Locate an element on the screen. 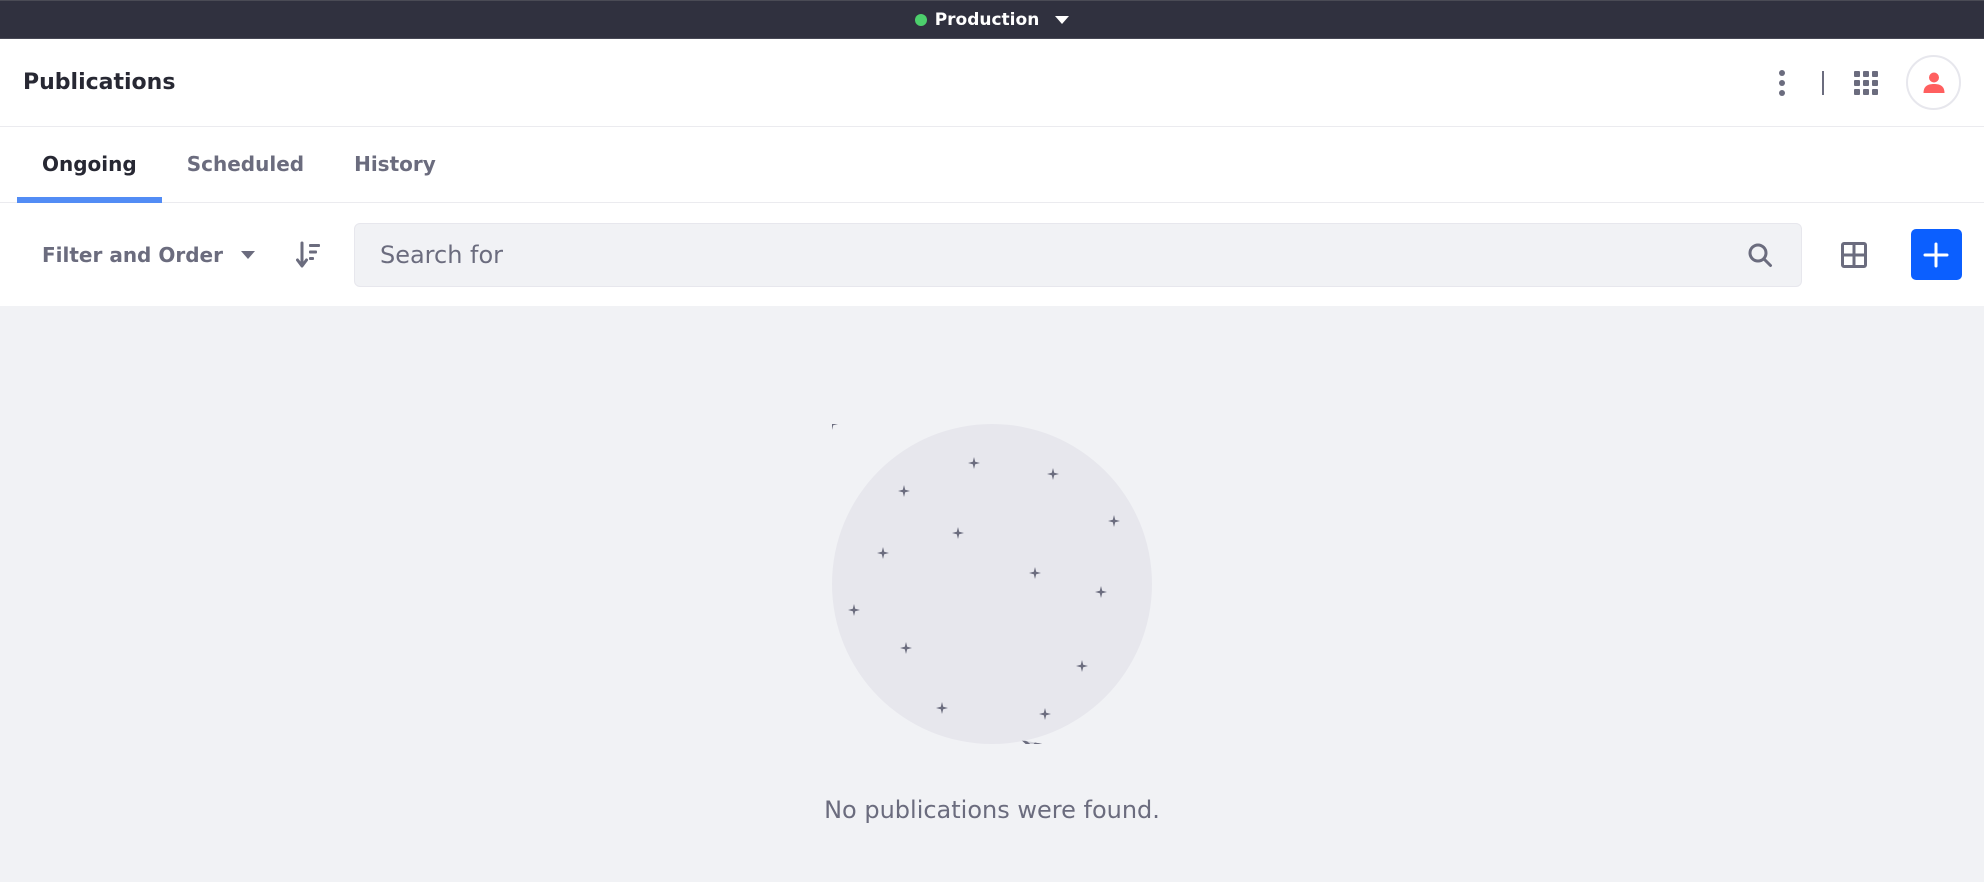 This screenshot has height=882, width=1984. sort-order-button is located at coordinates (309, 255).